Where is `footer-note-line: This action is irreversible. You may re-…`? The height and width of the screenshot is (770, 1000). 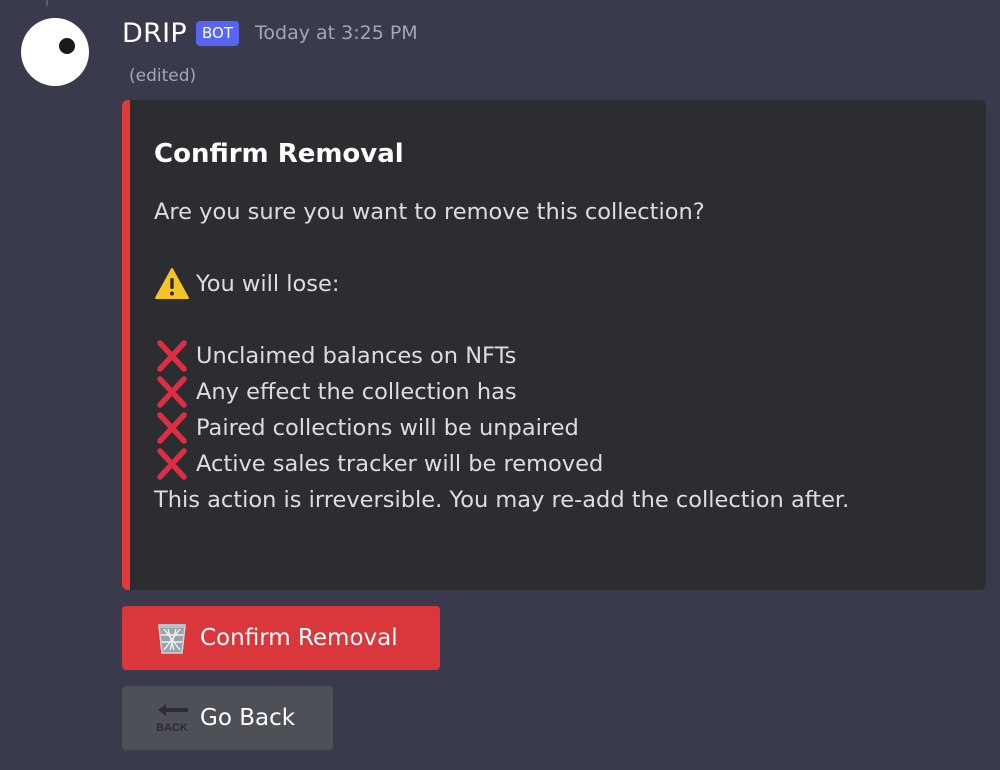 footer-note-line: This action is irreversible. You may re-… is located at coordinates (560, 500).